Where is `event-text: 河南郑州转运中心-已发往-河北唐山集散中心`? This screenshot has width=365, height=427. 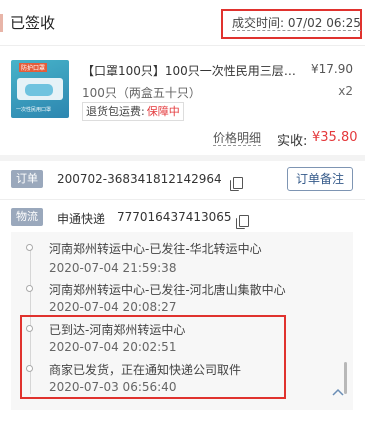
event-text: 河南郑州转运中心-已发往-河北唐山集散中心 is located at coordinates (167, 290).